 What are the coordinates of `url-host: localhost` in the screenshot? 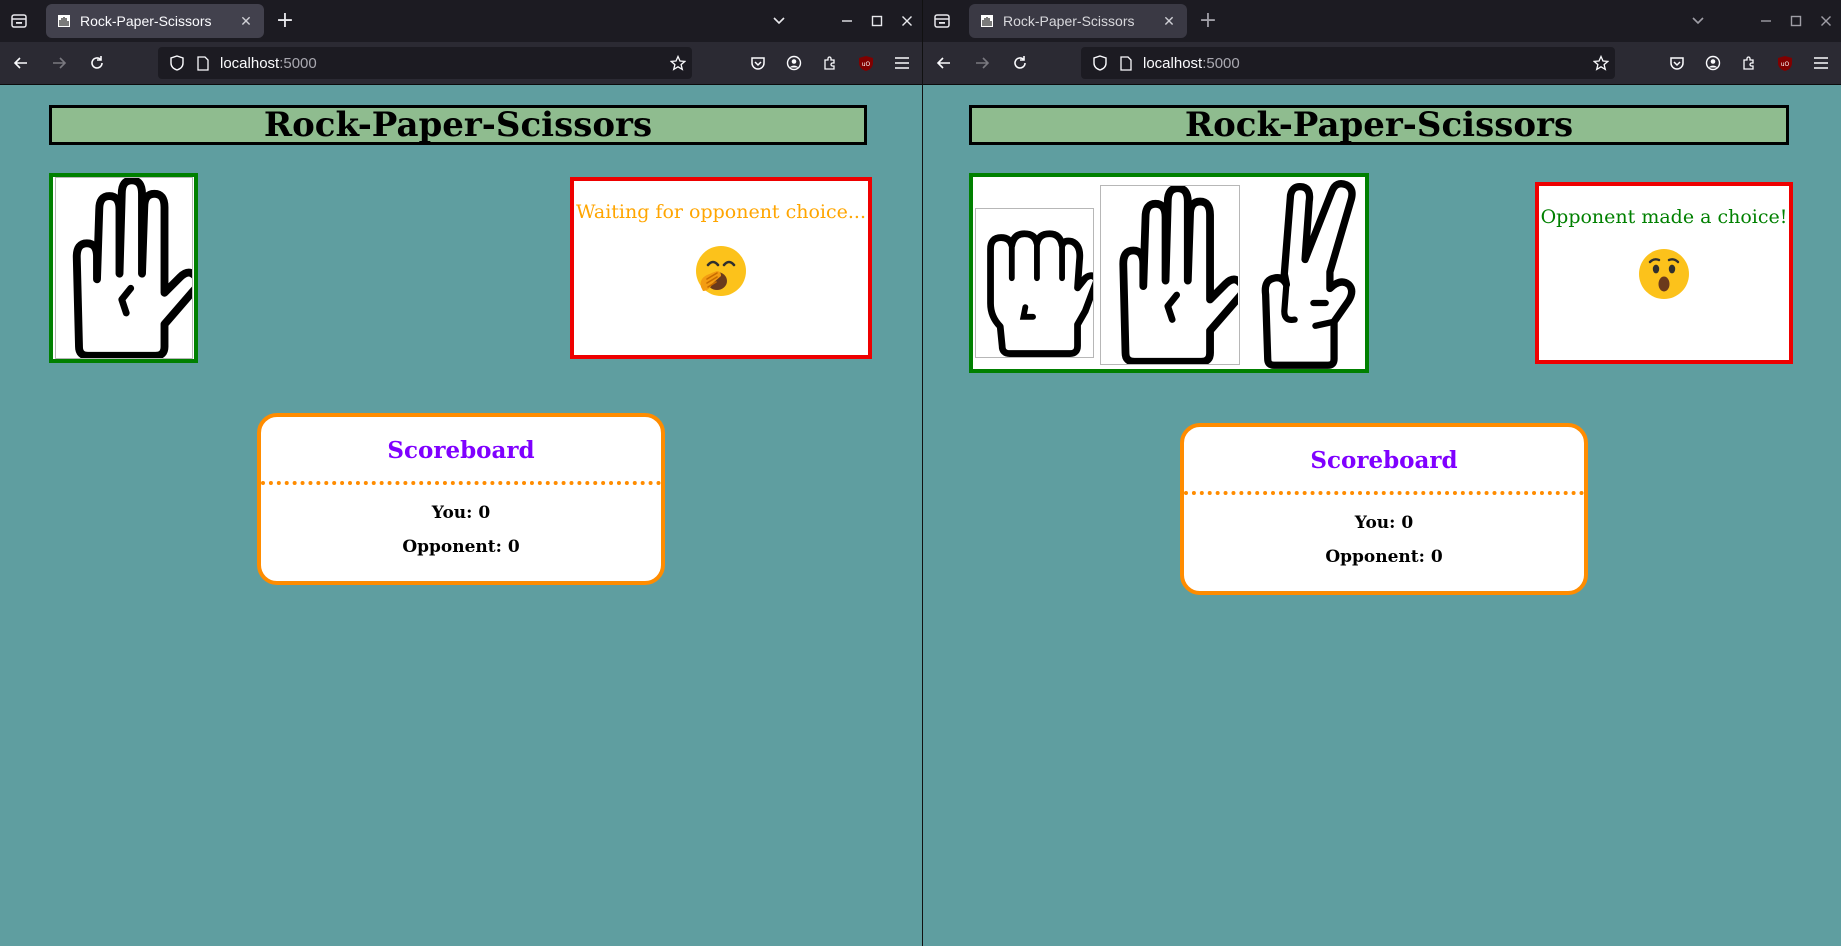 It's located at (250, 63).